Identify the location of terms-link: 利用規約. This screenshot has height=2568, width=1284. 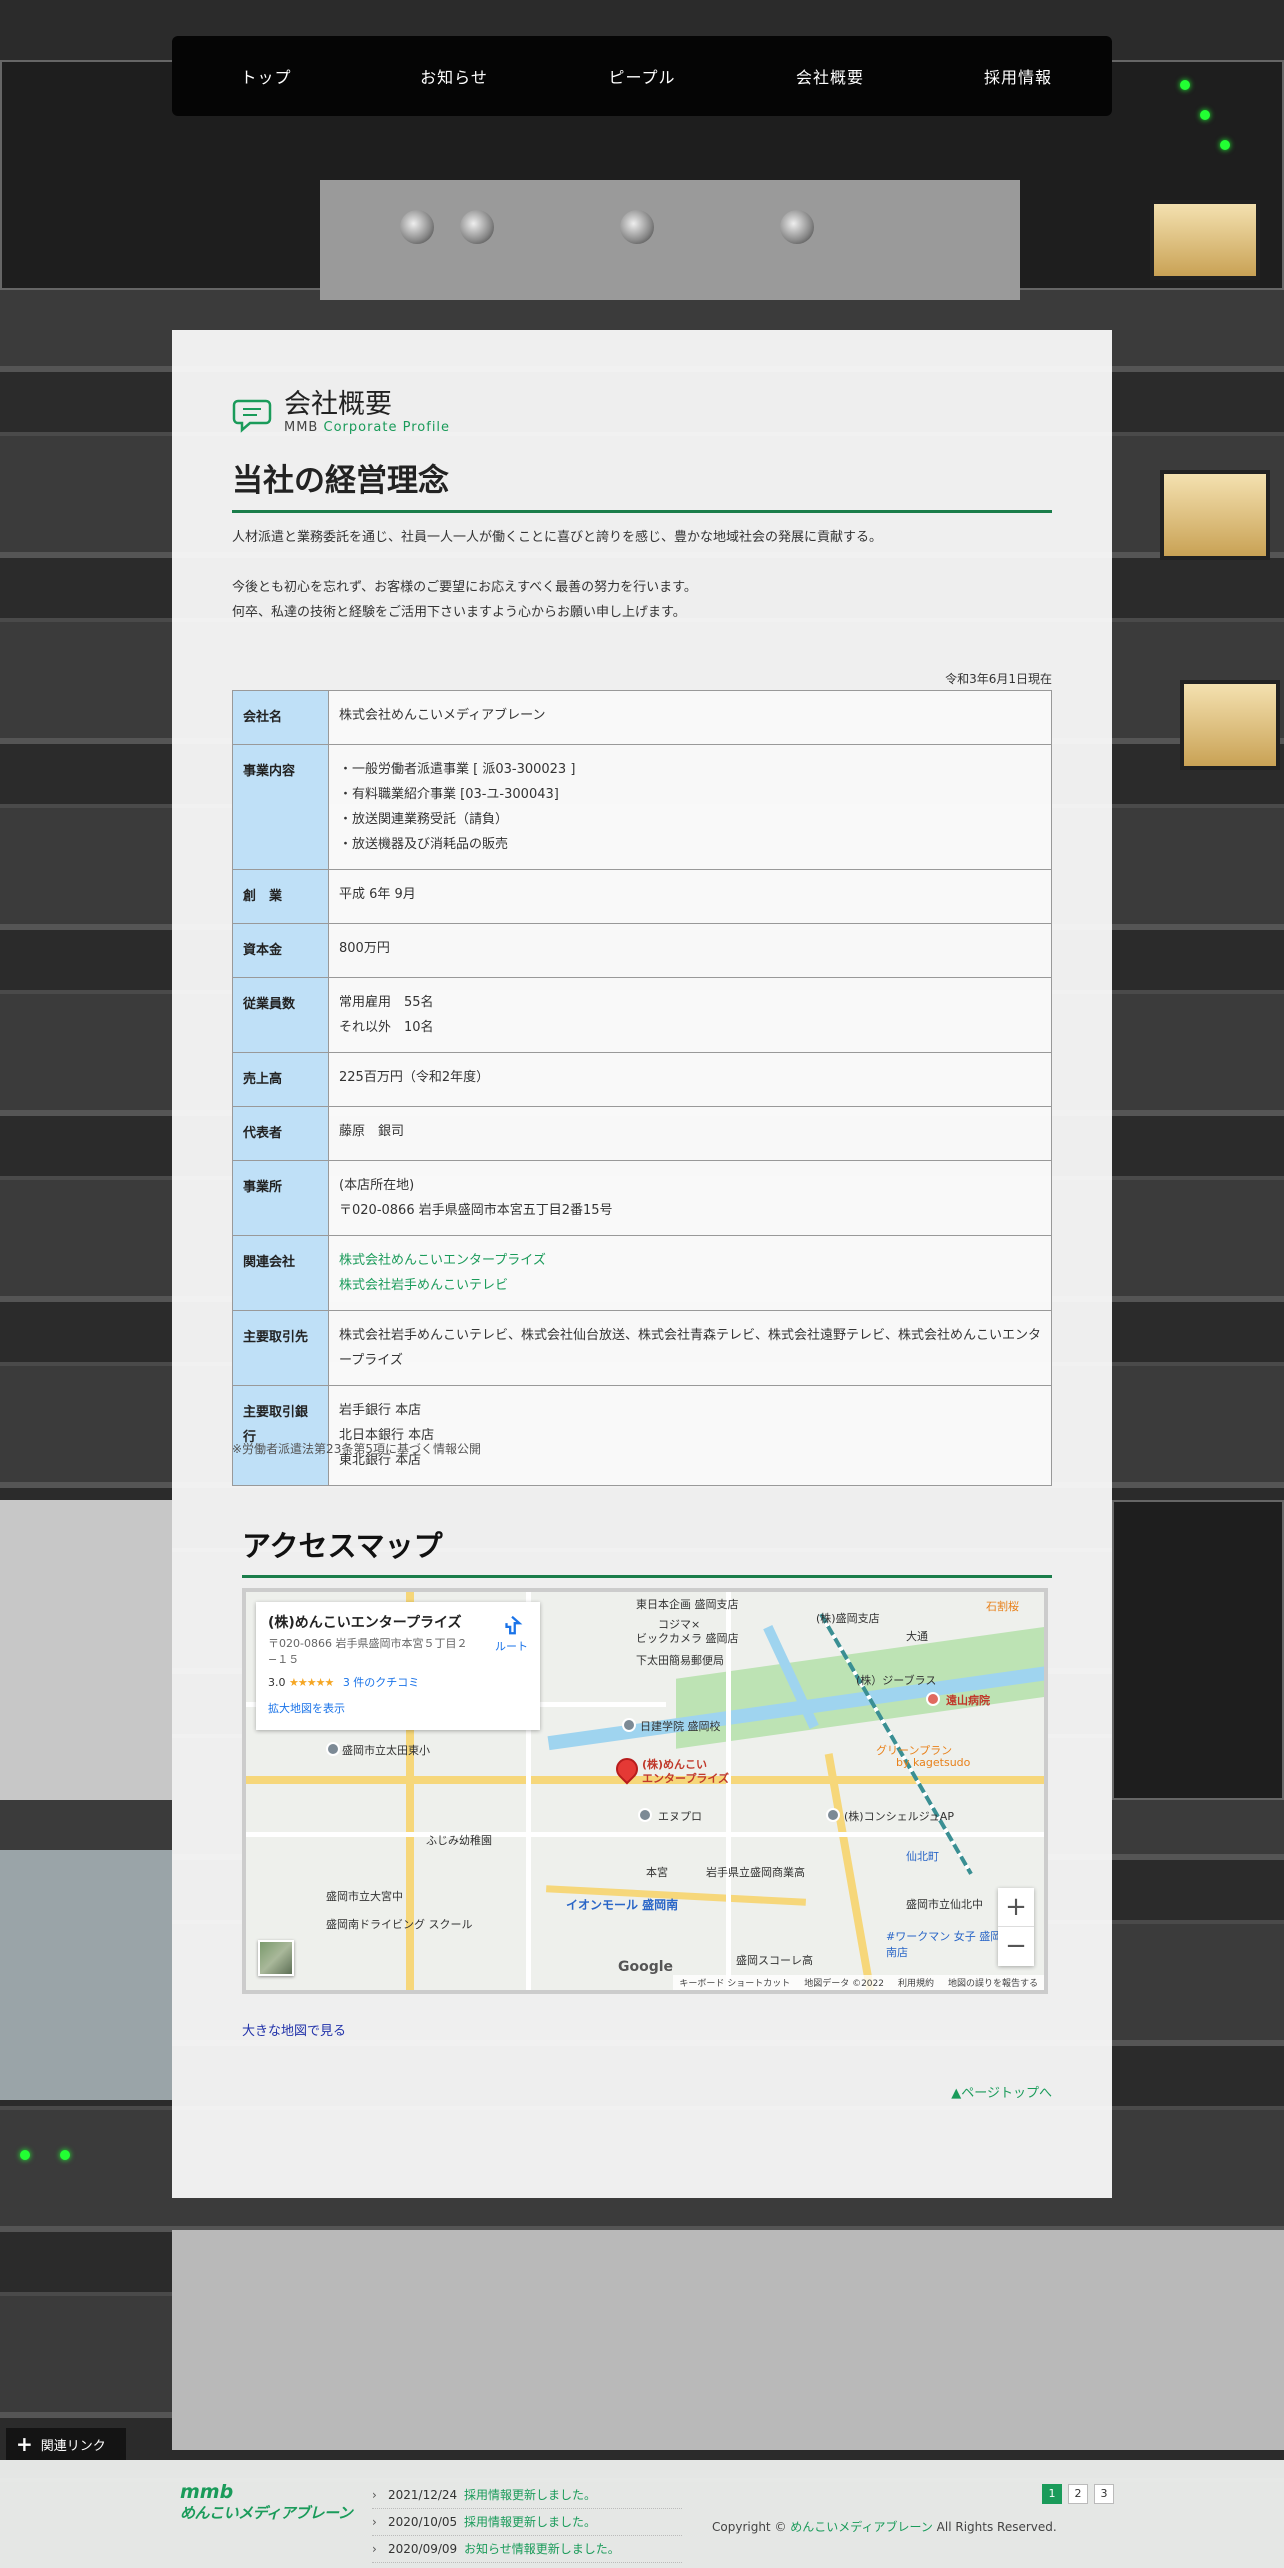
(916, 1982).